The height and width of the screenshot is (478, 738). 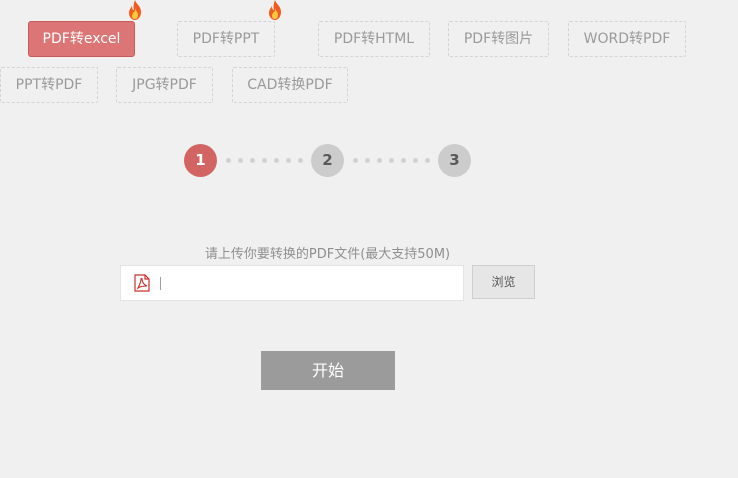 What do you see at coordinates (290, 85) in the screenshot?
I see `tab-cad-to-pdf: CAD转换PDF` at bounding box center [290, 85].